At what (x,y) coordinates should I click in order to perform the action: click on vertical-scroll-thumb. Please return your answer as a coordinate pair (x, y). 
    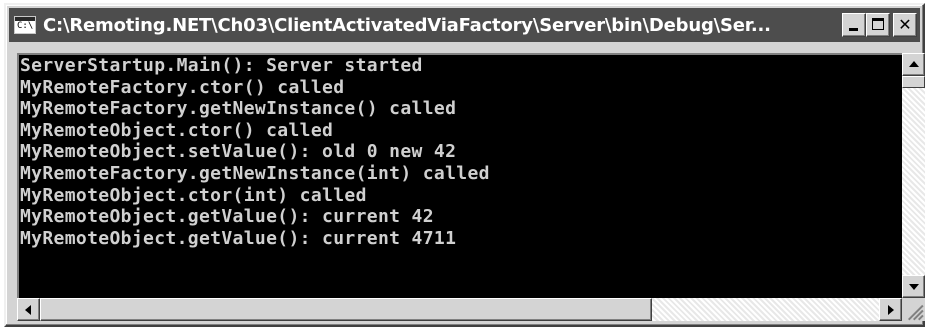
    Looking at the image, I should click on (913, 82).